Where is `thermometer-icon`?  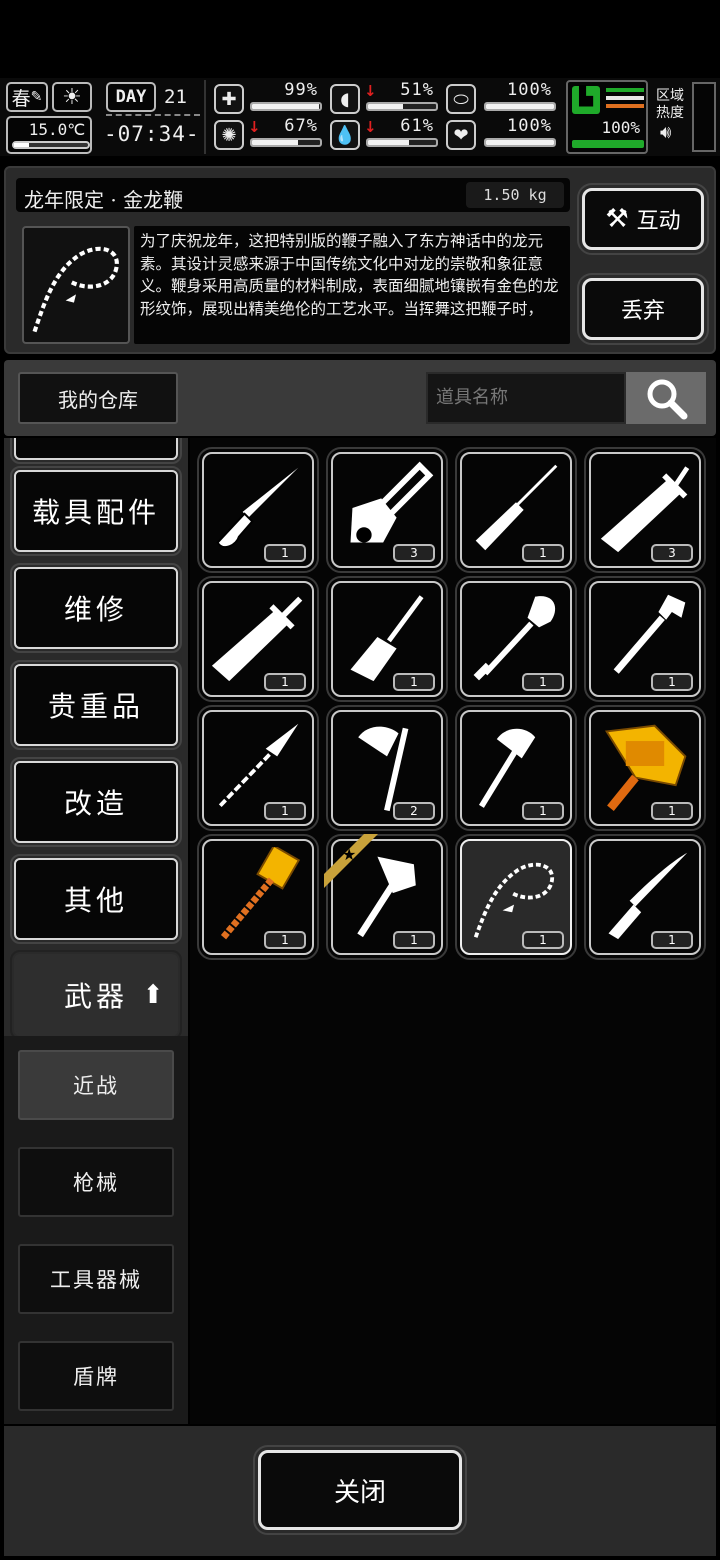
thermometer-icon is located at coordinates (51, 145).